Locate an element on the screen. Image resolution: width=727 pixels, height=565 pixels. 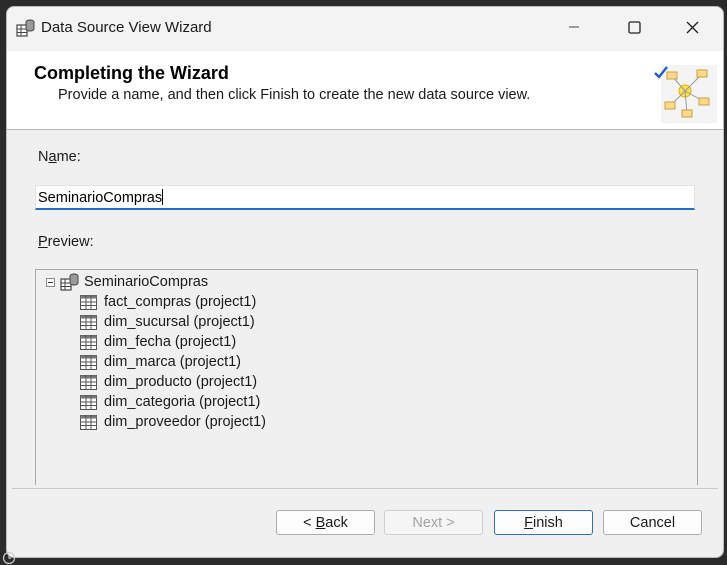
tree-item-label: dim_sucursal (project1) is located at coordinates (179, 322).